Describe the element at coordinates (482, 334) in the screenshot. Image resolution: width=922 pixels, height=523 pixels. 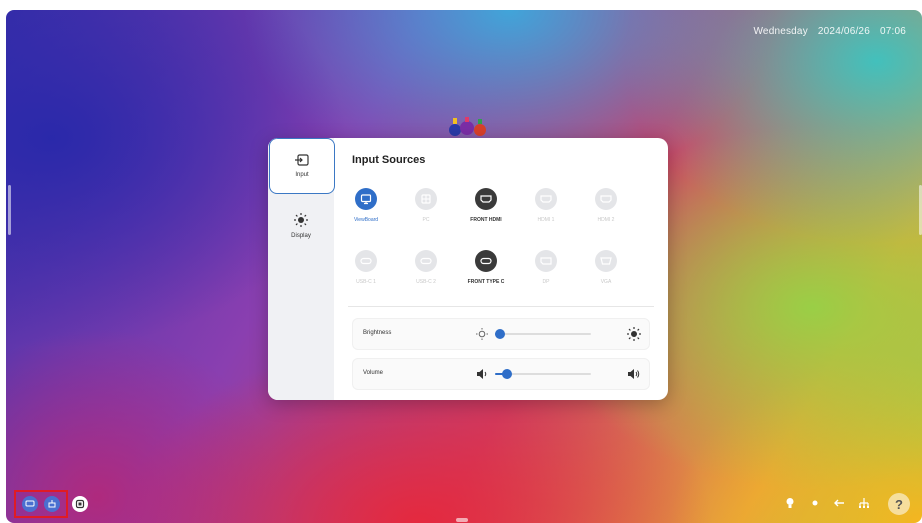
I see `brightness-low-icon` at that location.